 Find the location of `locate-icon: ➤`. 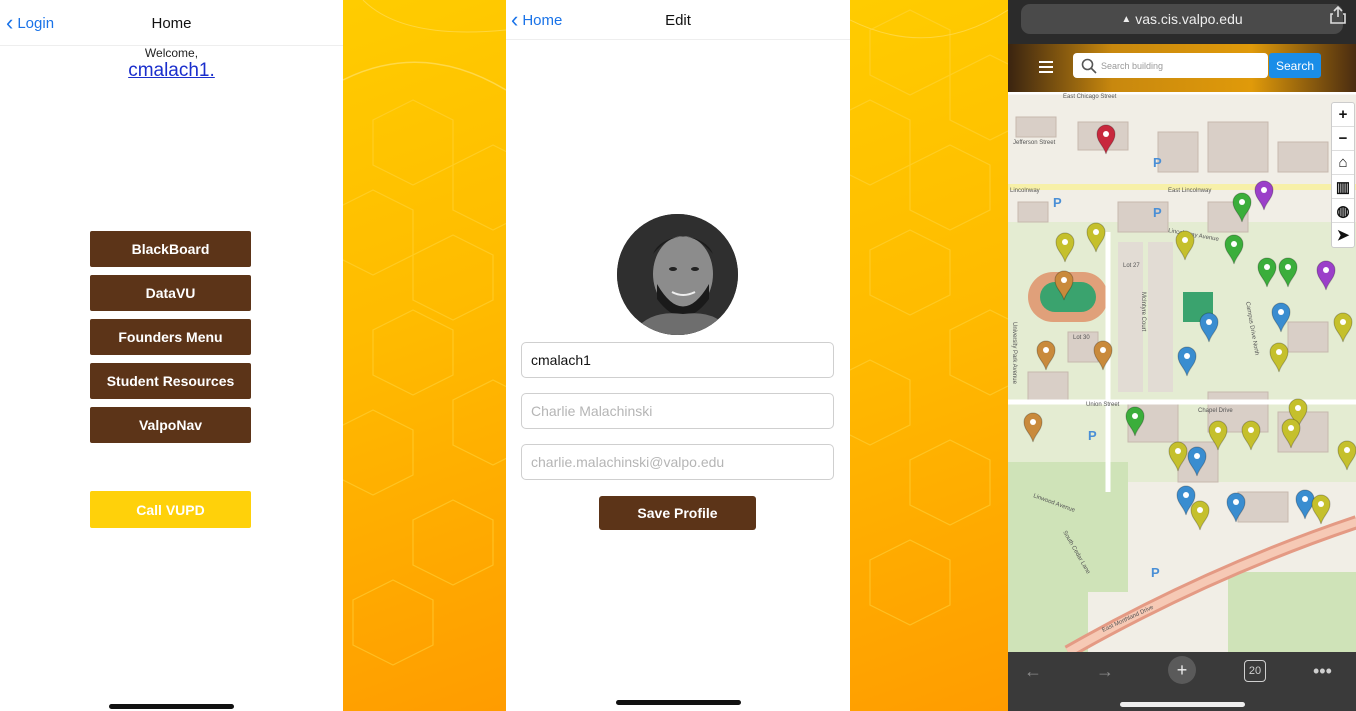

locate-icon: ➤ is located at coordinates (1343, 235).